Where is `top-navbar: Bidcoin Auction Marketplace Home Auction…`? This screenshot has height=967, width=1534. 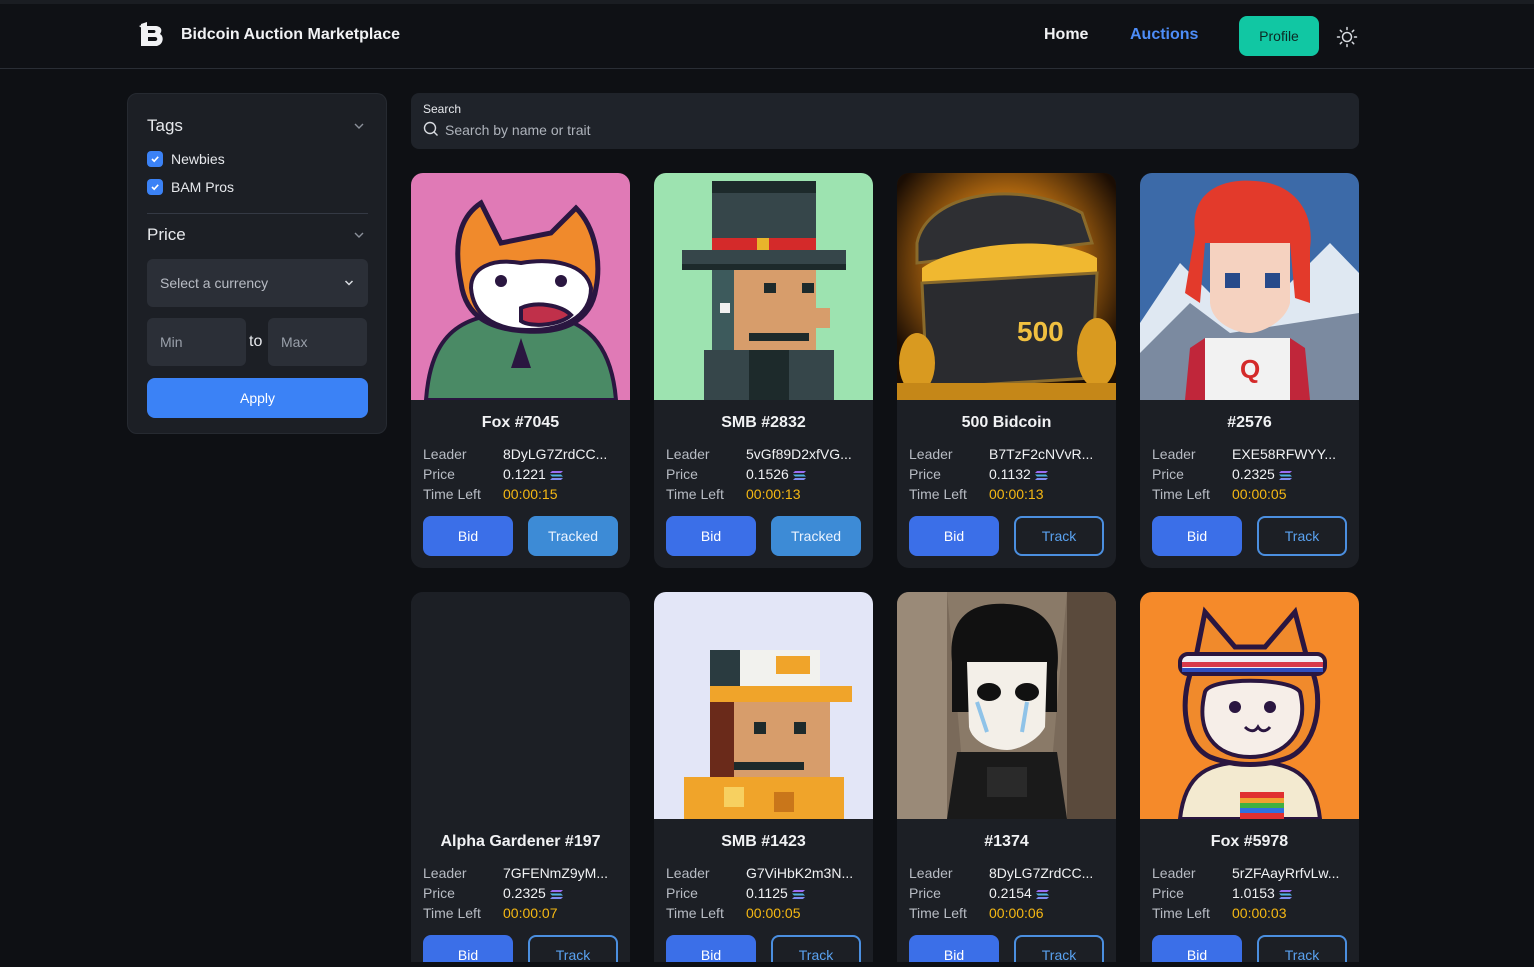 top-navbar: Bidcoin Auction Marketplace Home Auction… is located at coordinates (767, 36).